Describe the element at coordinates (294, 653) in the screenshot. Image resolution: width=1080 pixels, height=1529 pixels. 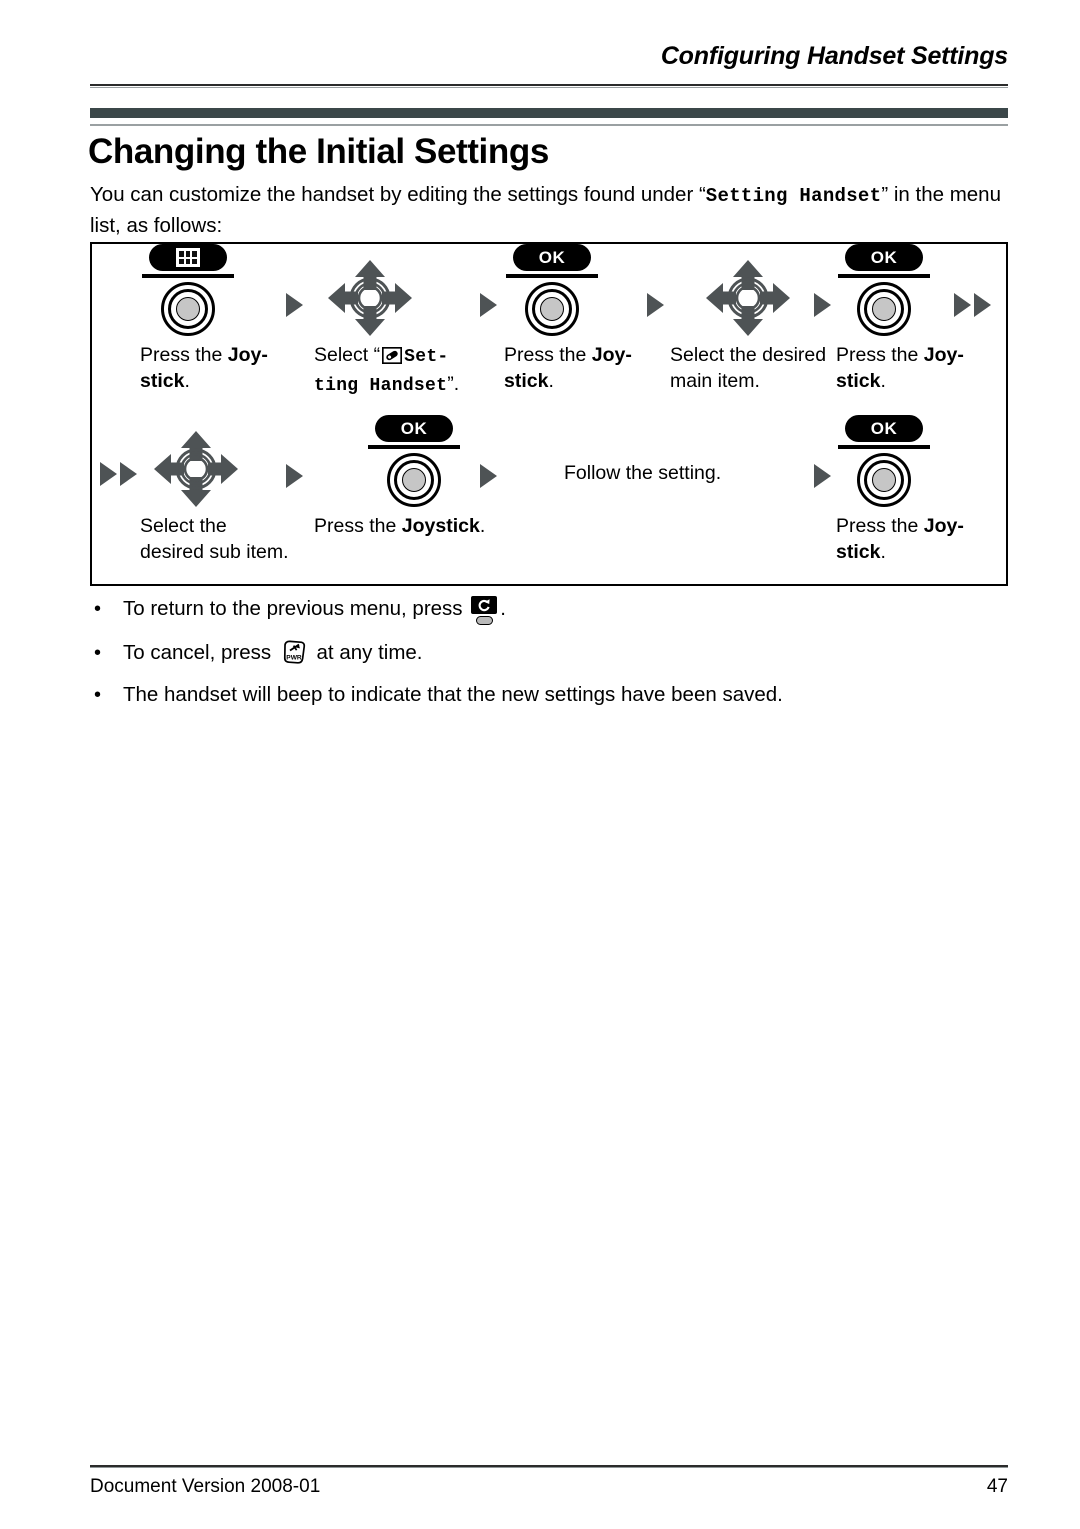
I see `power-key-icon: PWR` at that location.